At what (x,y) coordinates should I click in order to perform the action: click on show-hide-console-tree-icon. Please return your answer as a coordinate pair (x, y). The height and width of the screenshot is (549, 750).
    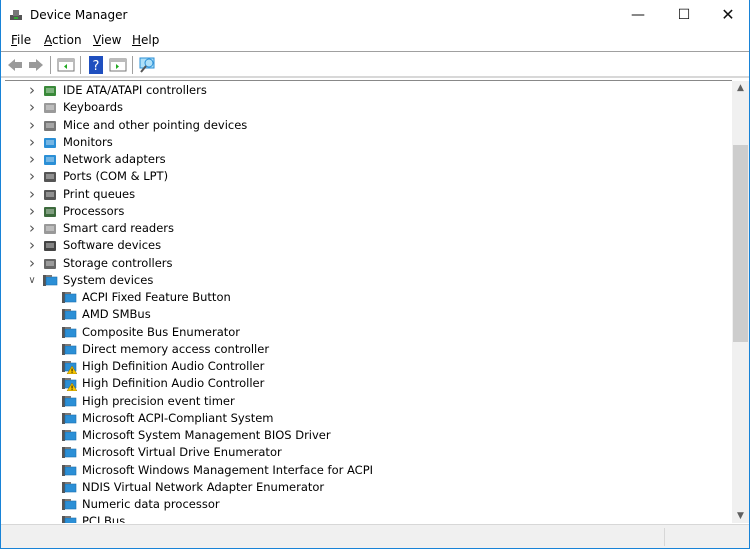
    Looking at the image, I should click on (66, 65).